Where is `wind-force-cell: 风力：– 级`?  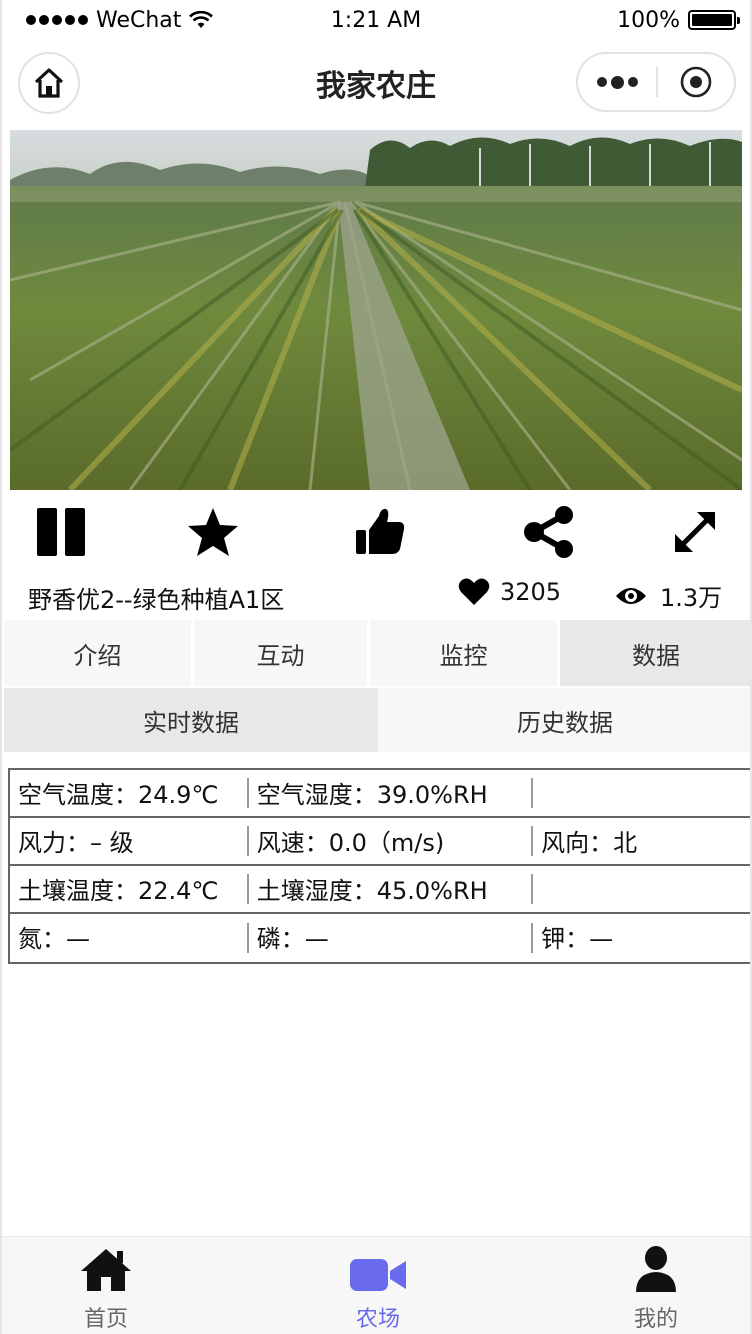 wind-force-cell: 风力：– 级 is located at coordinates (76, 842).